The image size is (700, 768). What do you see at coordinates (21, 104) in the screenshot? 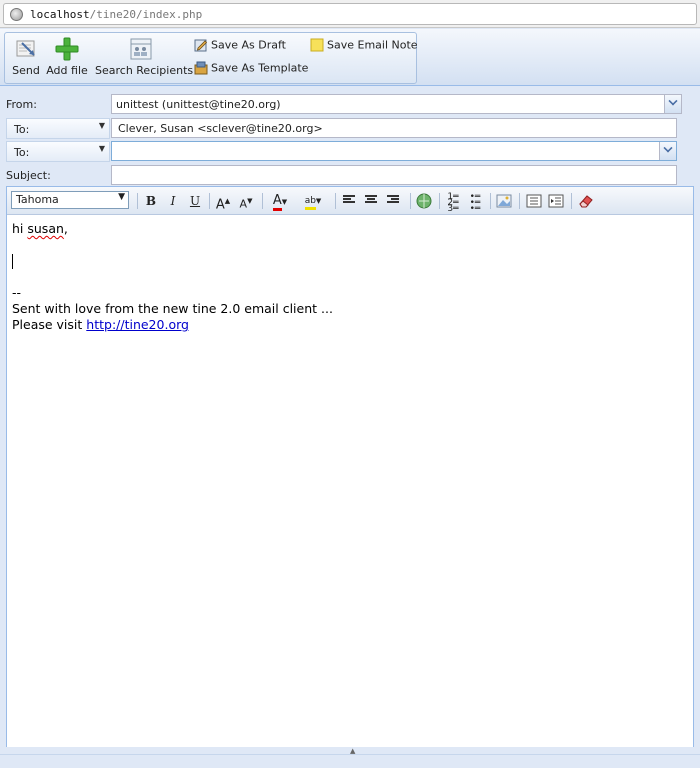
I see `from-label: From:` at bounding box center [21, 104].